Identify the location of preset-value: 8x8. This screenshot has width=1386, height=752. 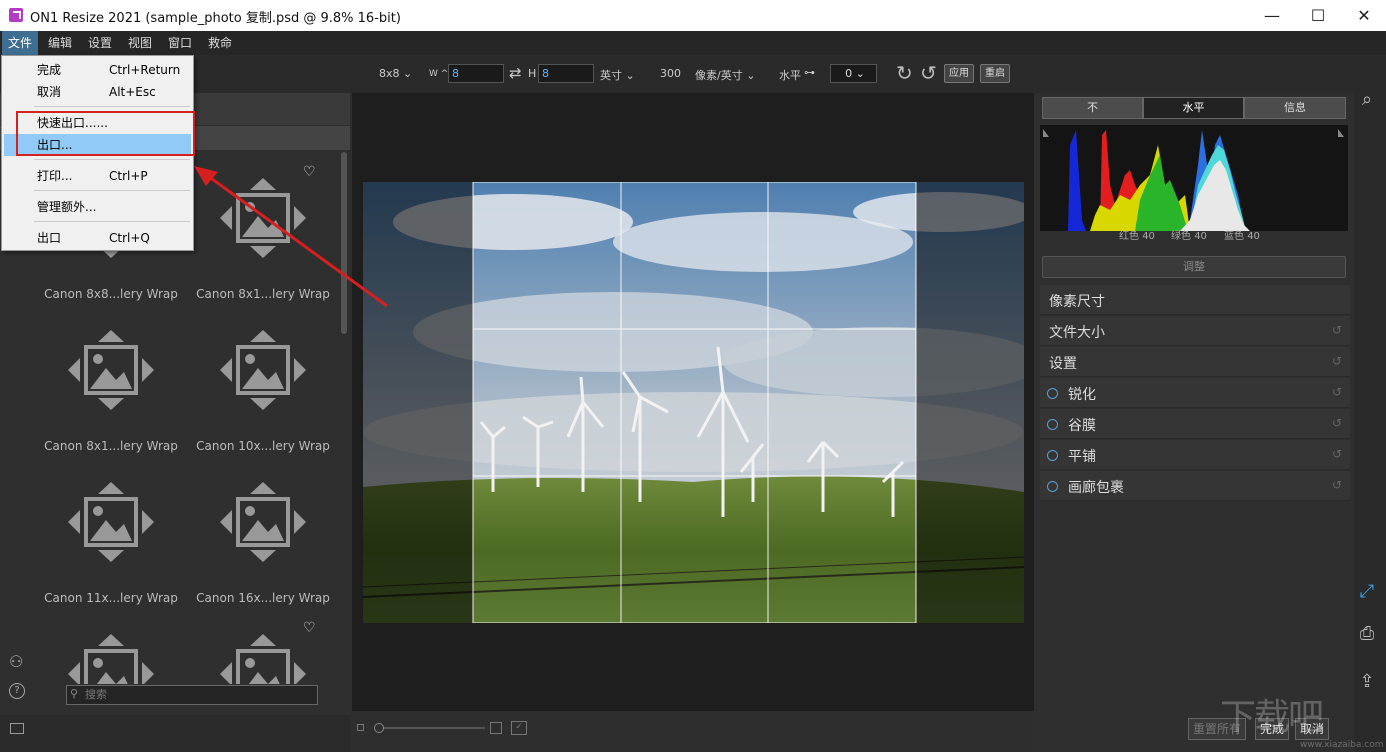
(389, 73).